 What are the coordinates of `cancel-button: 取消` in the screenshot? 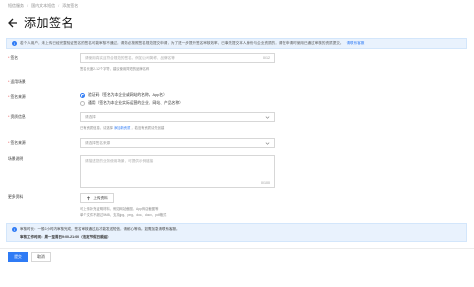 It's located at (41, 257).